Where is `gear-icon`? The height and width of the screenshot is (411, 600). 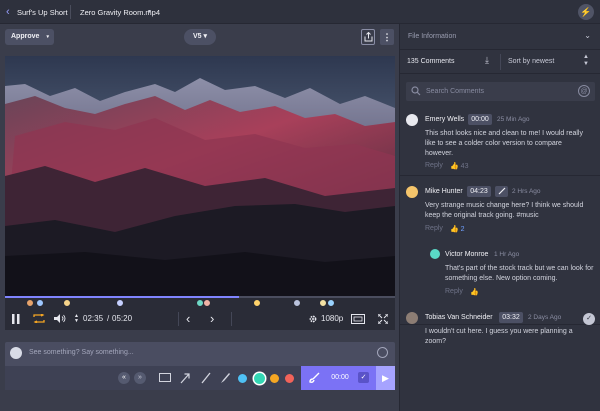 gear-icon is located at coordinates (313, 319).